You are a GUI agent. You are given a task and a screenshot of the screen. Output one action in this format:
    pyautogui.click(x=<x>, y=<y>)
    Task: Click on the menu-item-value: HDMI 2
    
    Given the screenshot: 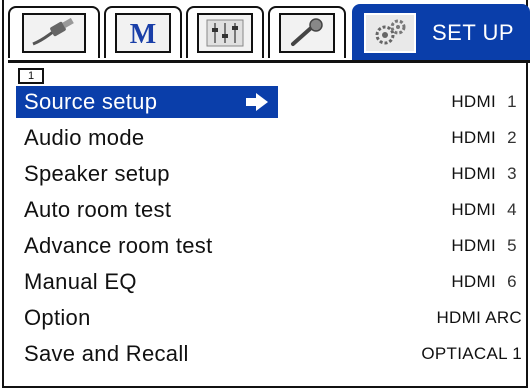 What is the action you would take?
    pyautogui.click(x=486, y=138)
    